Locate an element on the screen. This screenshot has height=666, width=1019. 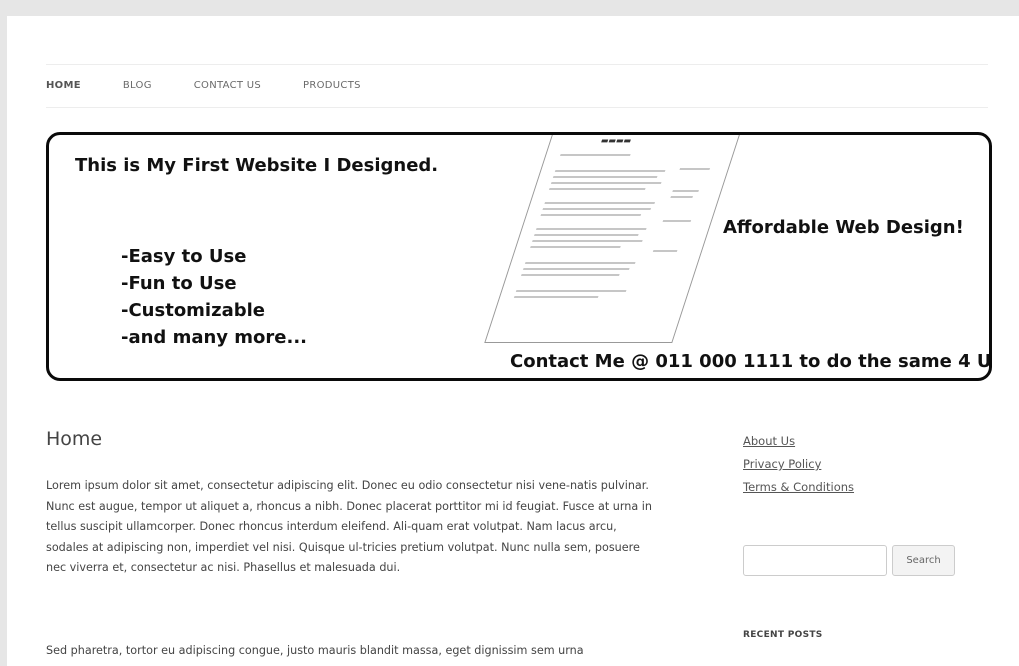
nav-item-contact-us: CONTACT US is located at coordinates (227, 86).